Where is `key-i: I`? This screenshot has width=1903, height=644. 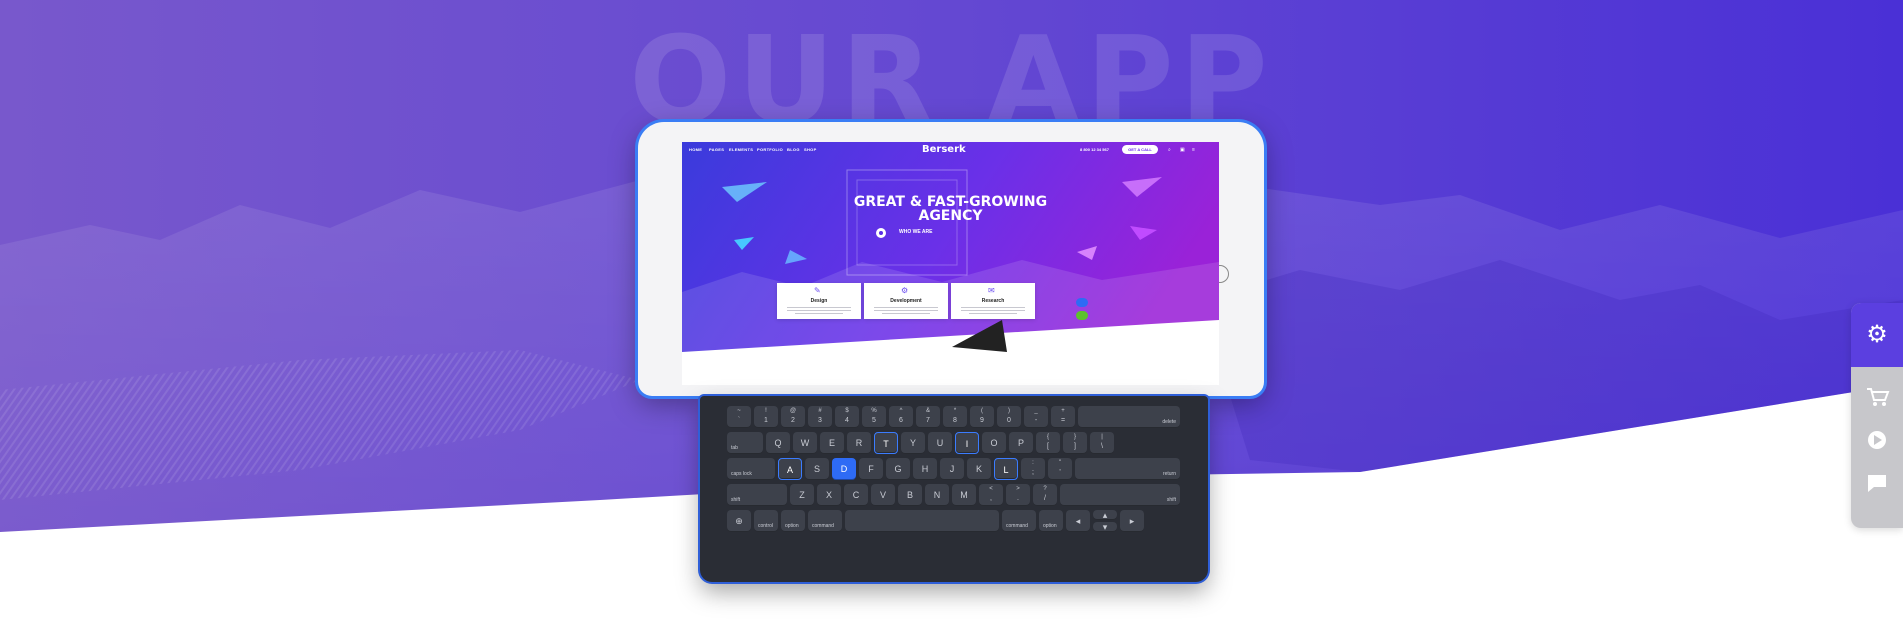 key-i: I is located at coordinates (967, 443).